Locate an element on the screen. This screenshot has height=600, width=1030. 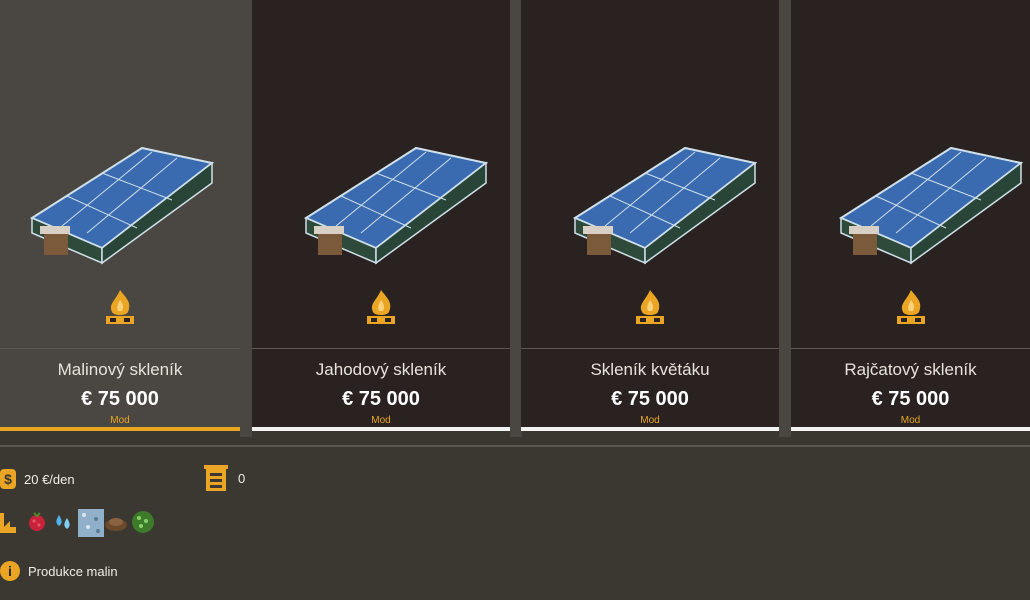
storage-count: 0 is located at coordinates (242, 478).